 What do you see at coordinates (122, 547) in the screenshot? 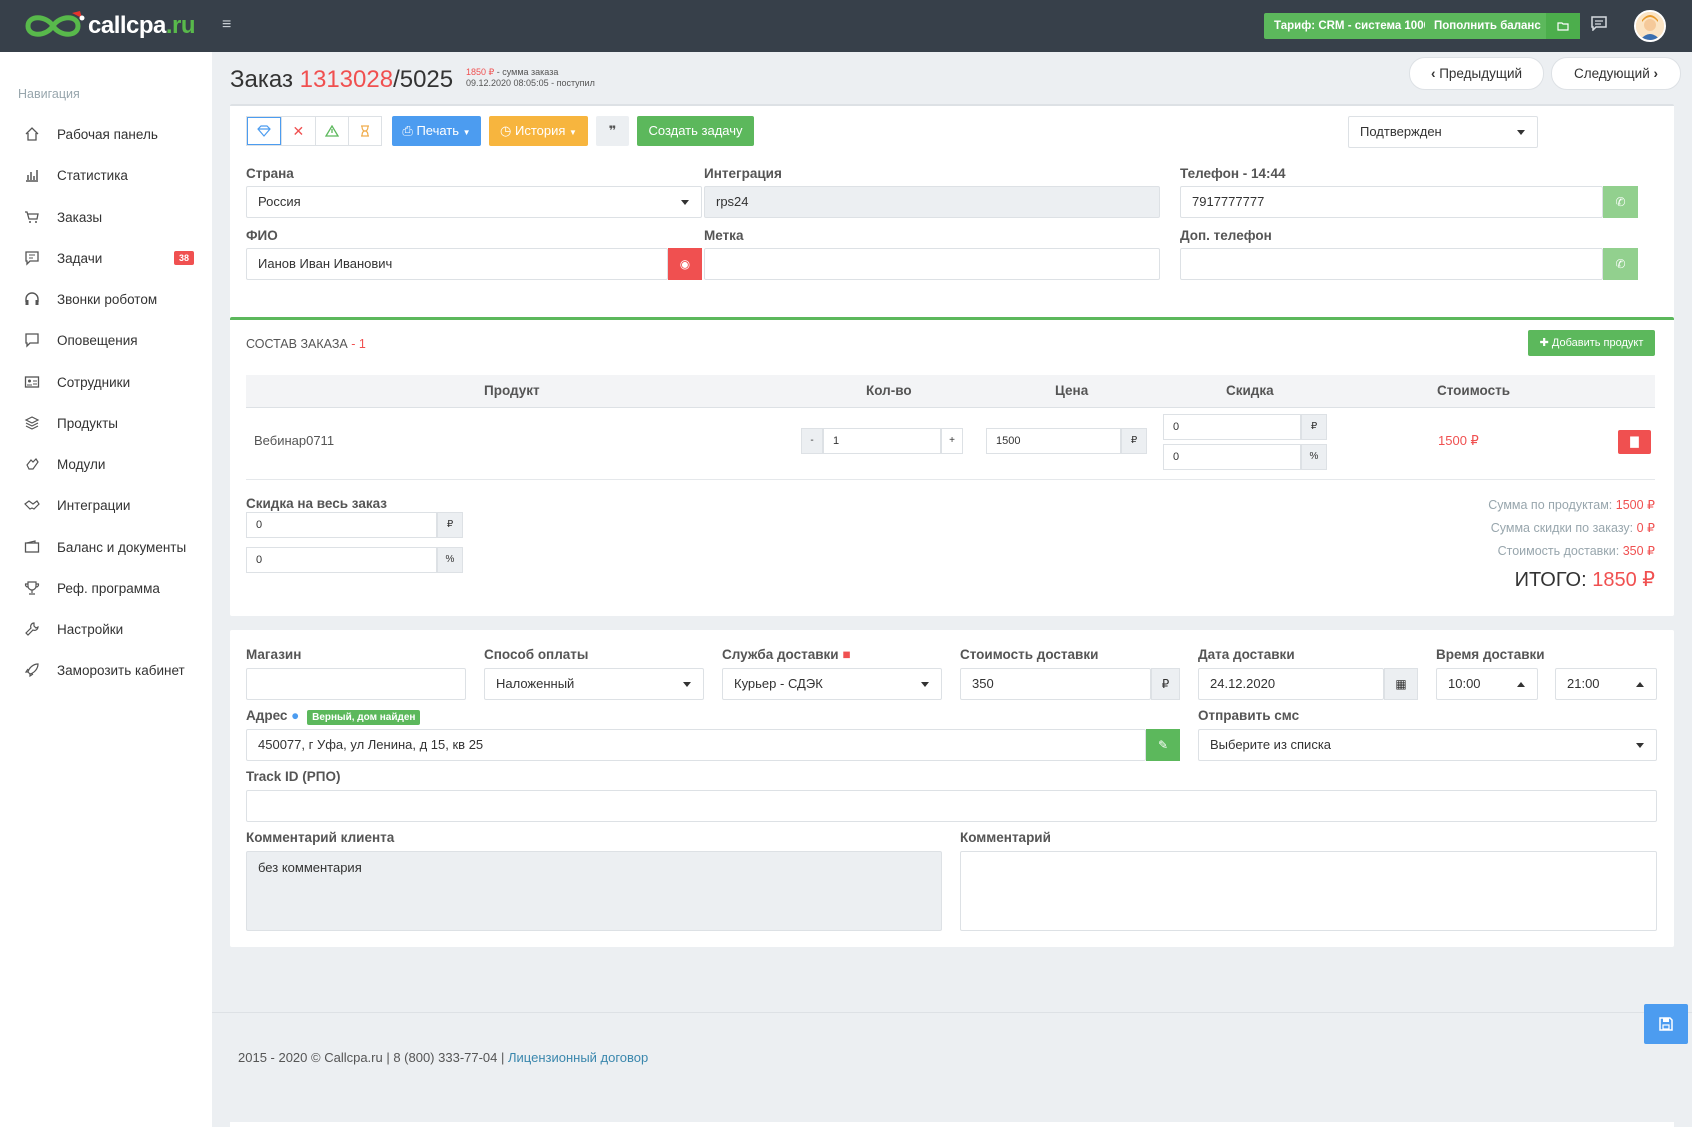
I see `sidebar-item-label: Баланс и документы` at bounding box center [122, 547].